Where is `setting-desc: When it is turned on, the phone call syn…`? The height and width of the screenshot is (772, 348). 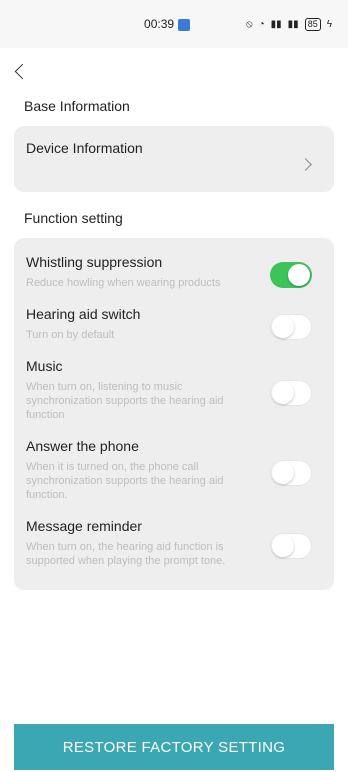 setting-desc: When it is turned on, the phone call syn… is located at coordinates (125, 481).